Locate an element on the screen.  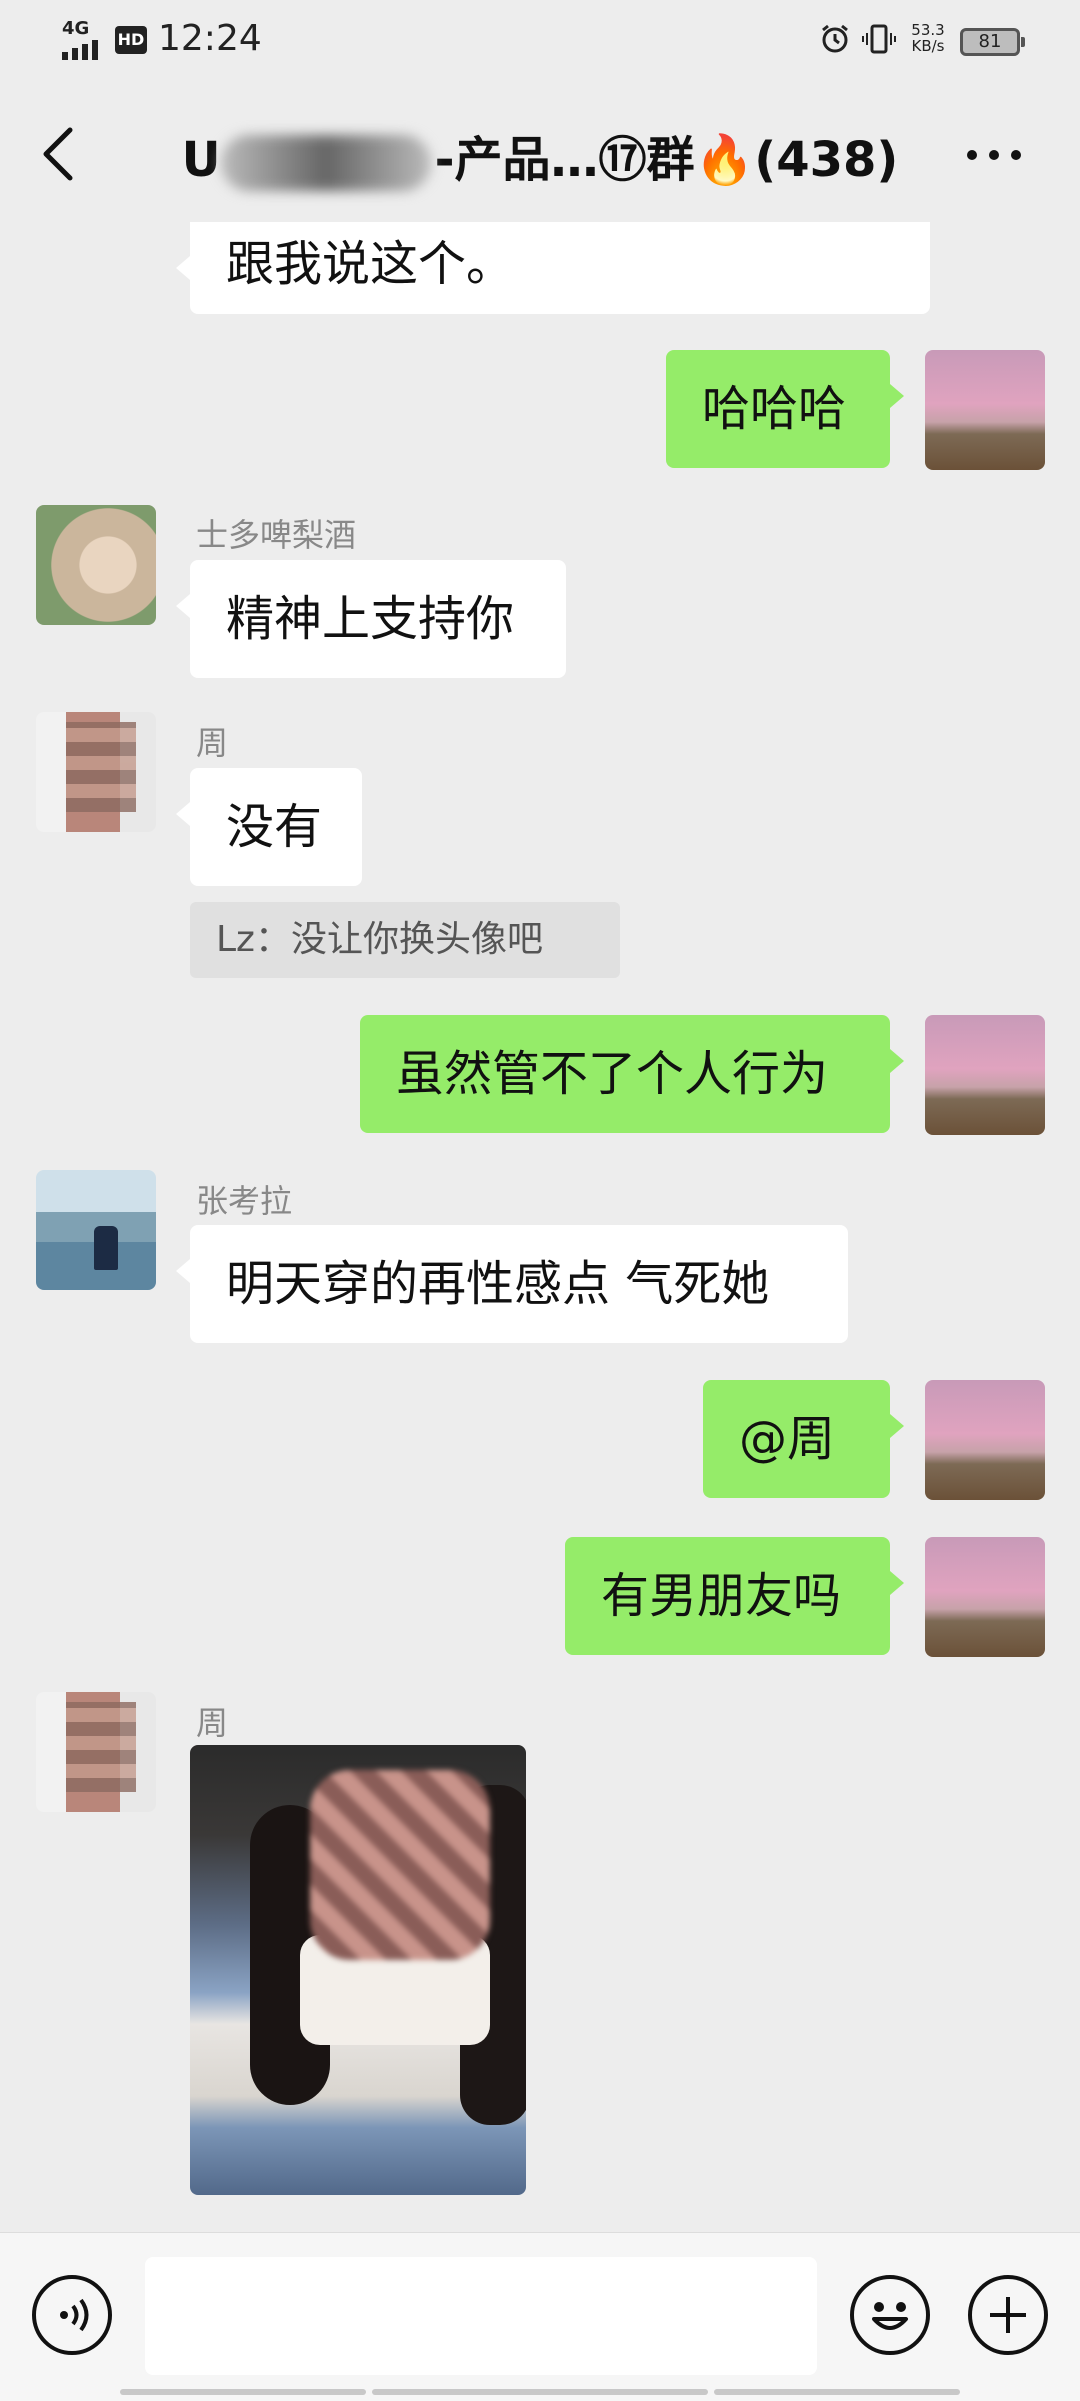
message-text: @周 is located at coordinates (787, 1439).